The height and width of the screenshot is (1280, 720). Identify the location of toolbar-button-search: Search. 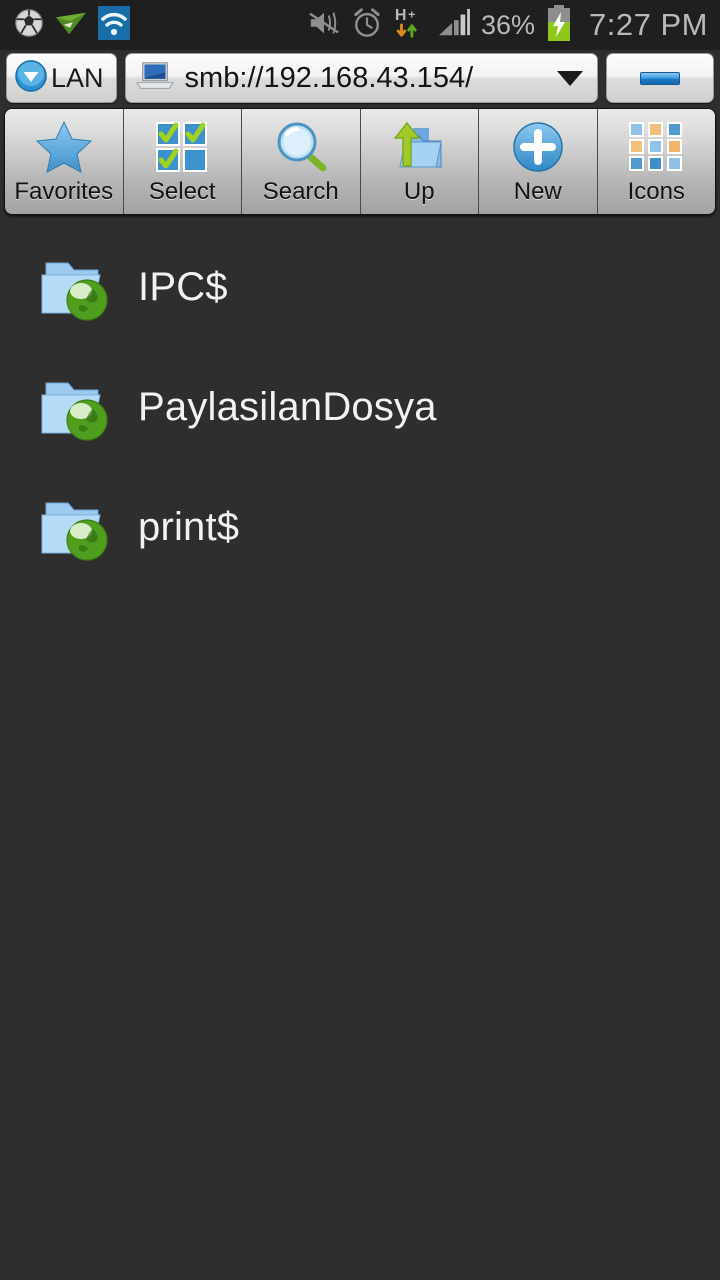
(301, 161).